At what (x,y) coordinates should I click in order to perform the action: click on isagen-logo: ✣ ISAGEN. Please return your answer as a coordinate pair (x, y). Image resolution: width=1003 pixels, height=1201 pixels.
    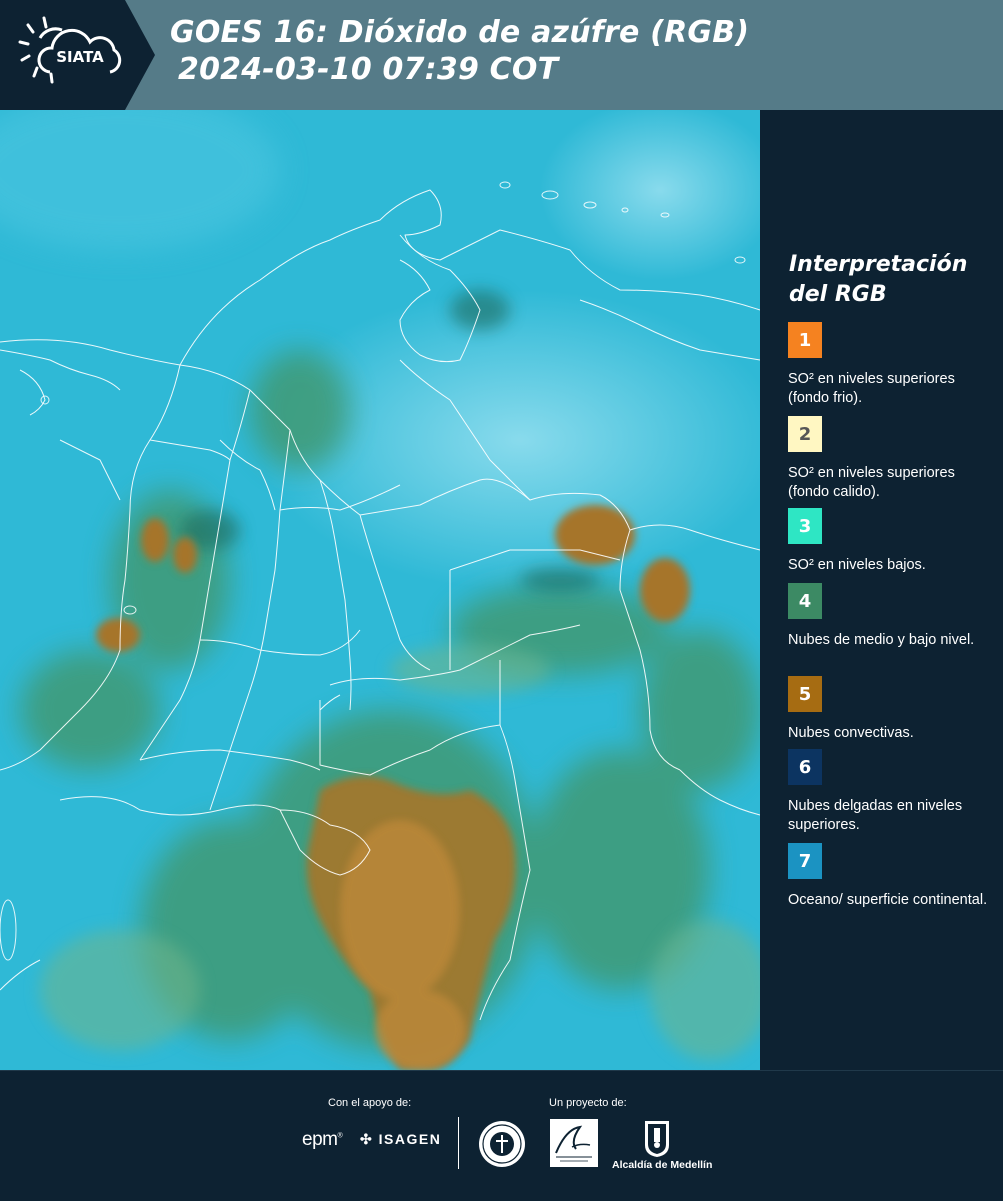
    Looking at the image, I should click on (400, 1139).